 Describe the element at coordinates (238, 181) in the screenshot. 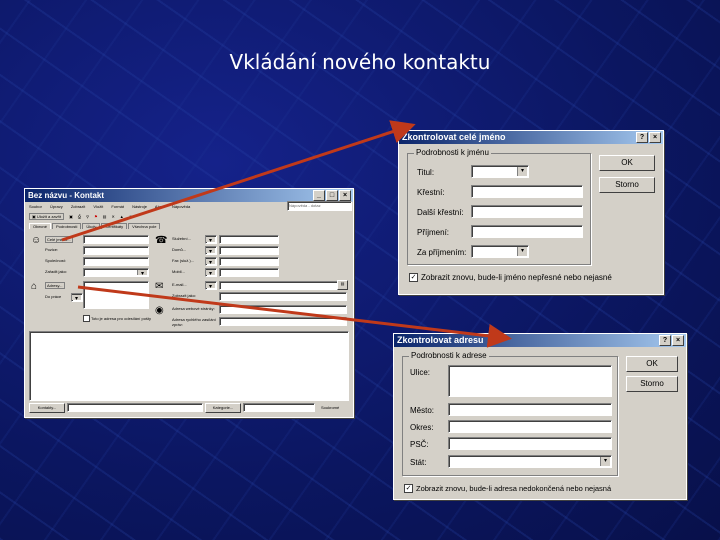

I see `arrow-to-name-dialog` at that location.